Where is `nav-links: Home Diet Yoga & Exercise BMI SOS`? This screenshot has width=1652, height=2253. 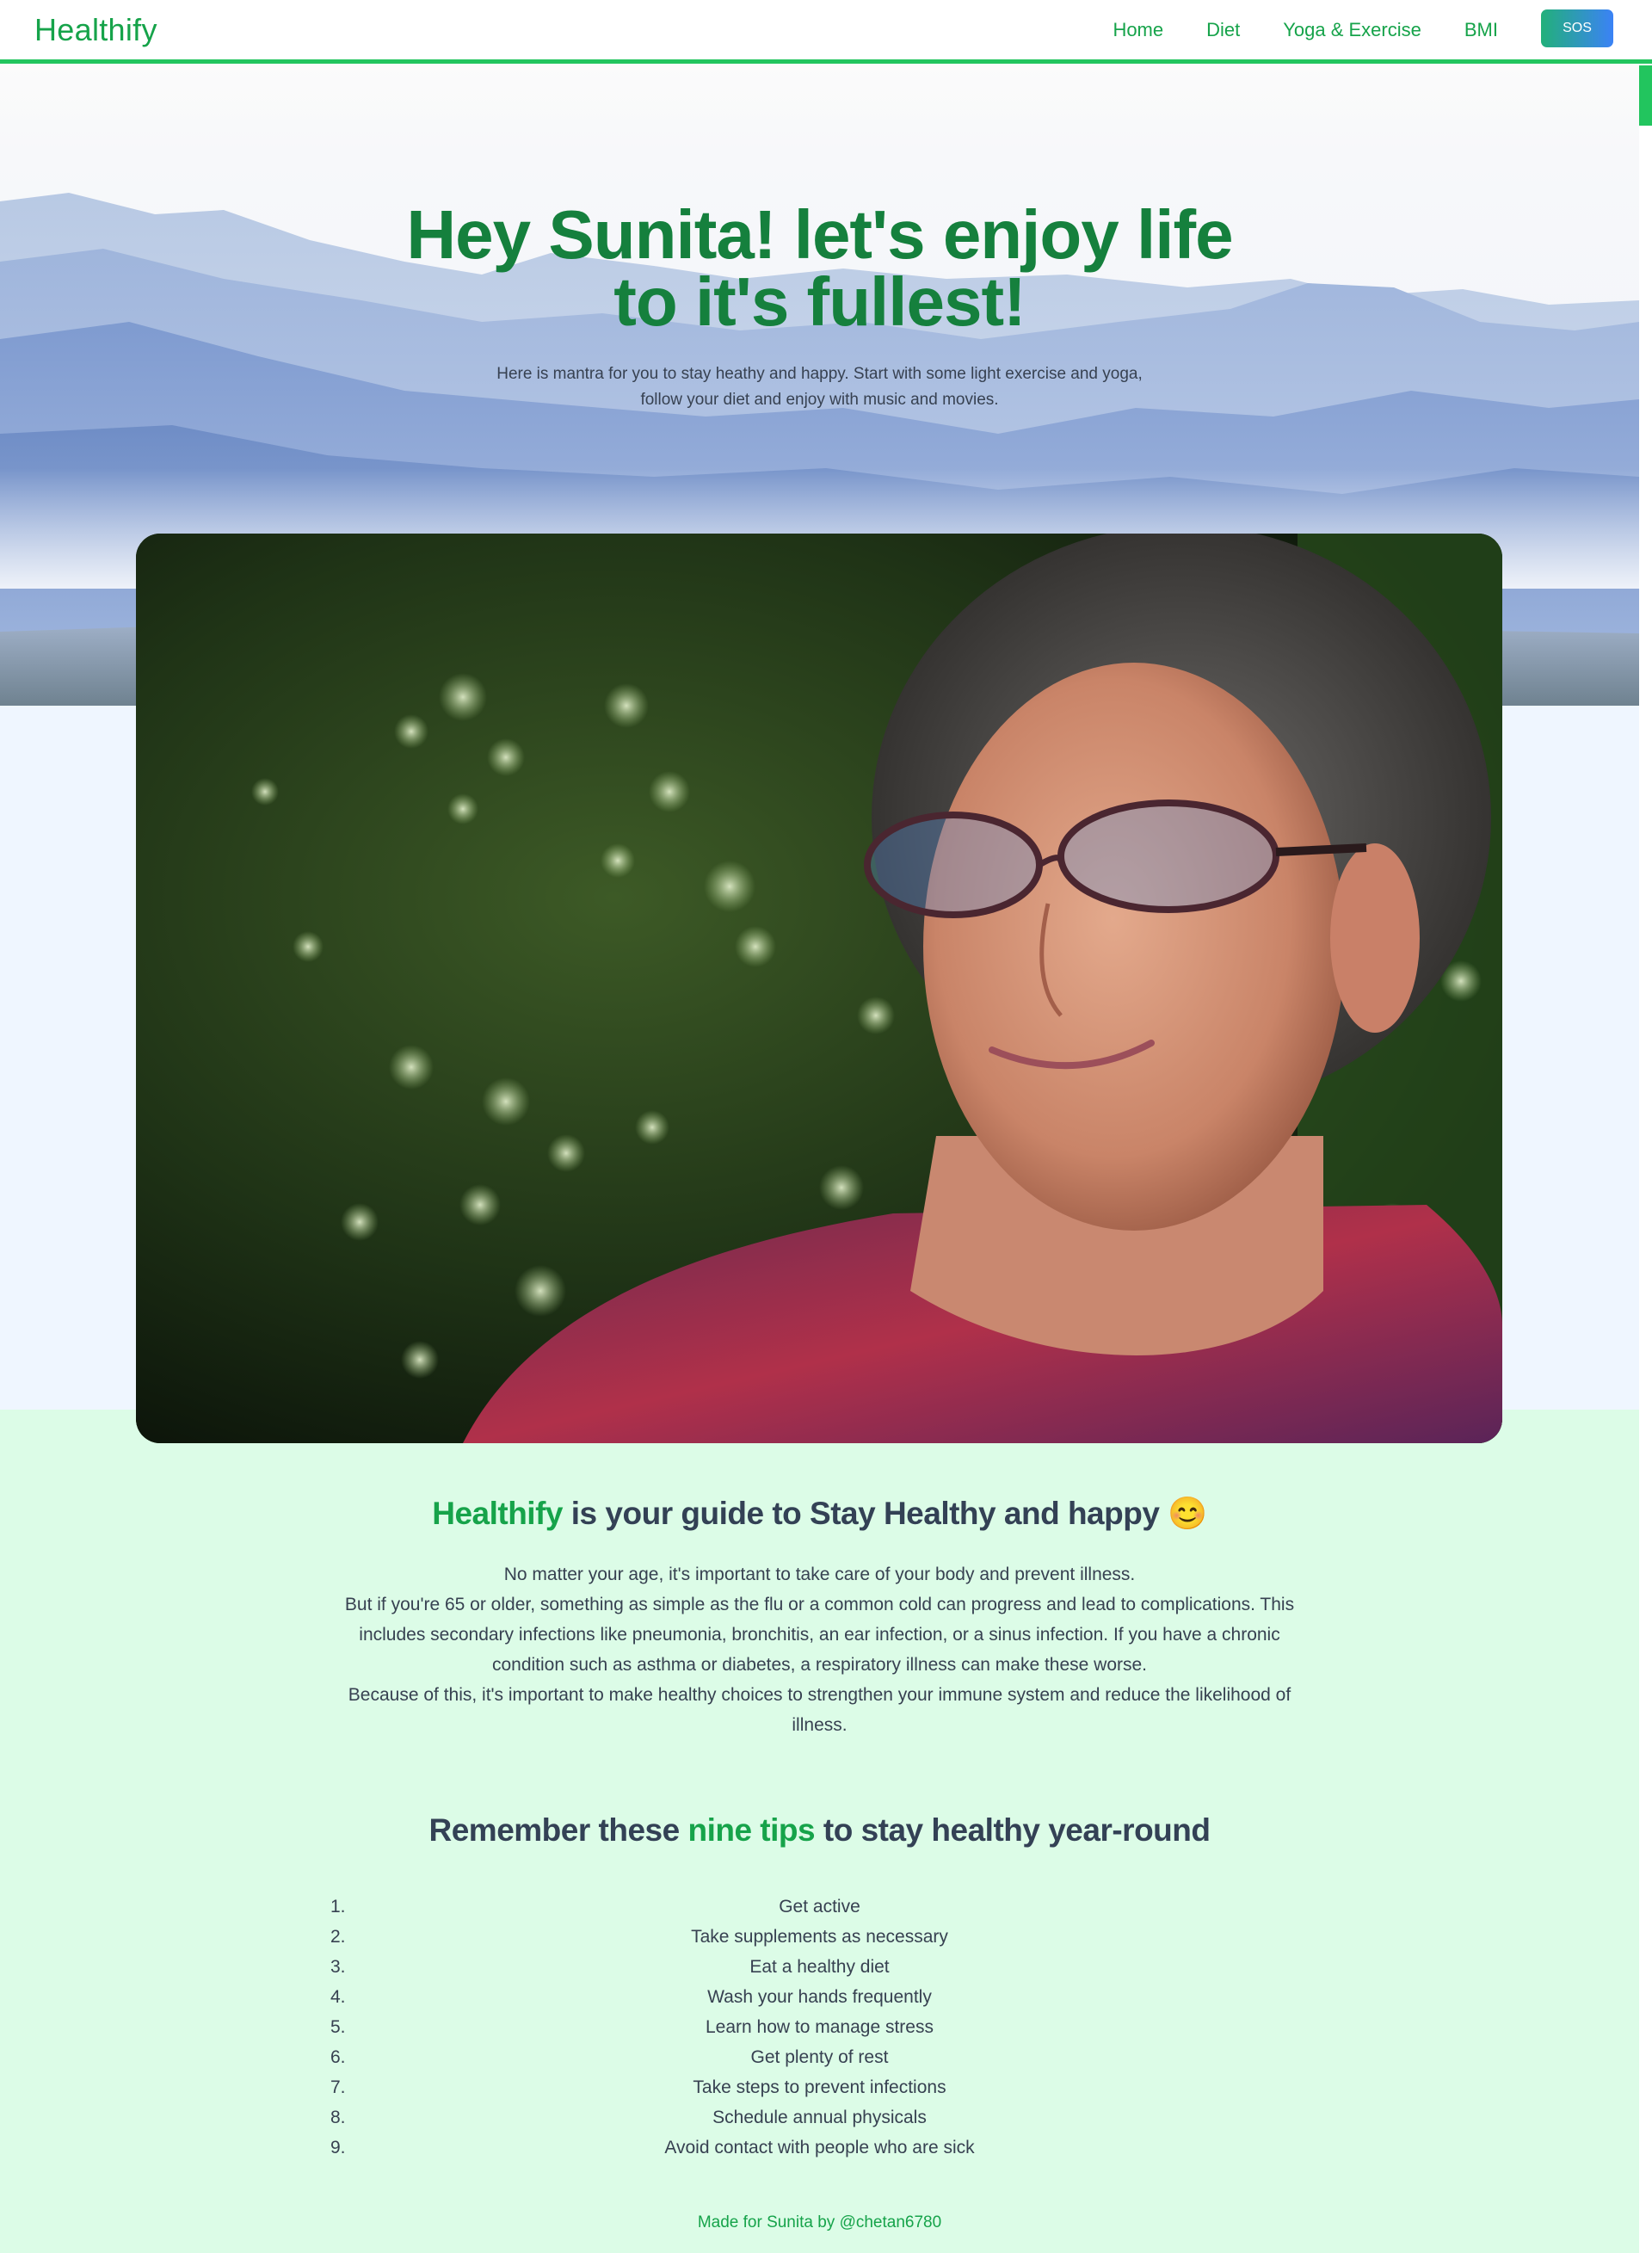
nav-links: Home Diet Yoga & Exercise BMI SOS is located at coordinates (1382, 30).